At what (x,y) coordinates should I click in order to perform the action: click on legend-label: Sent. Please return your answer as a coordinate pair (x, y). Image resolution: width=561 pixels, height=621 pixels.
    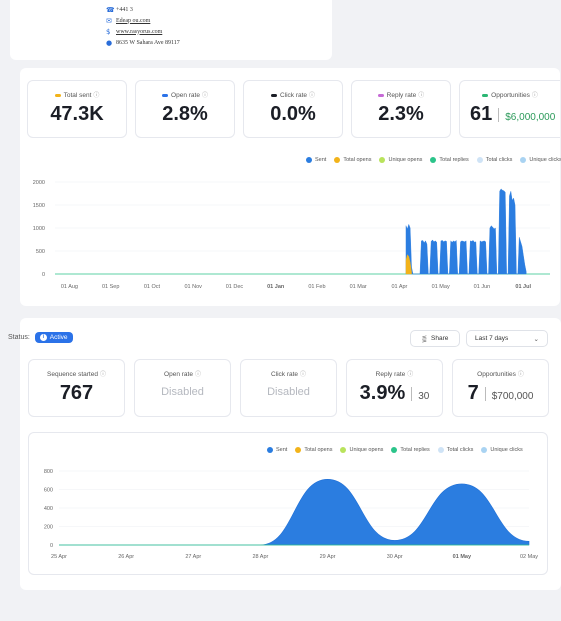
    Looking at the image, I should click on (321, 160).